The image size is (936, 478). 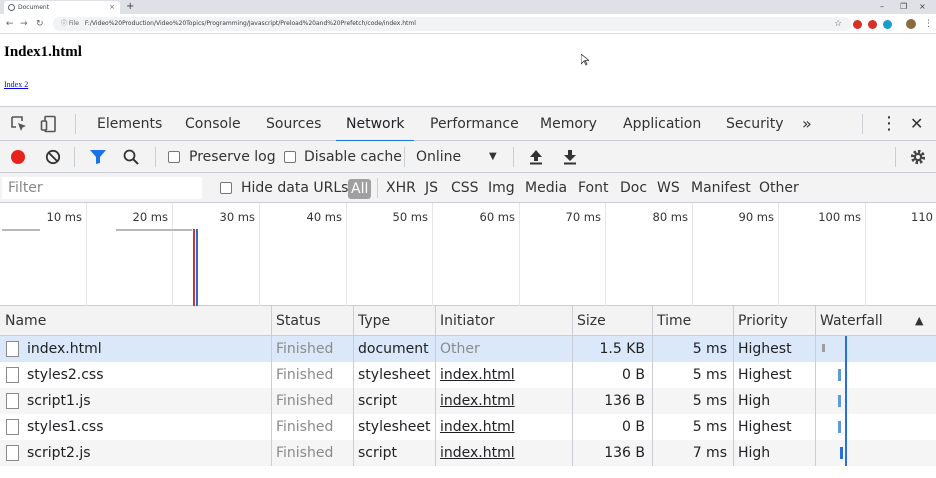 I want to click on more-tabs-icon: », so click(x=807, y=124).